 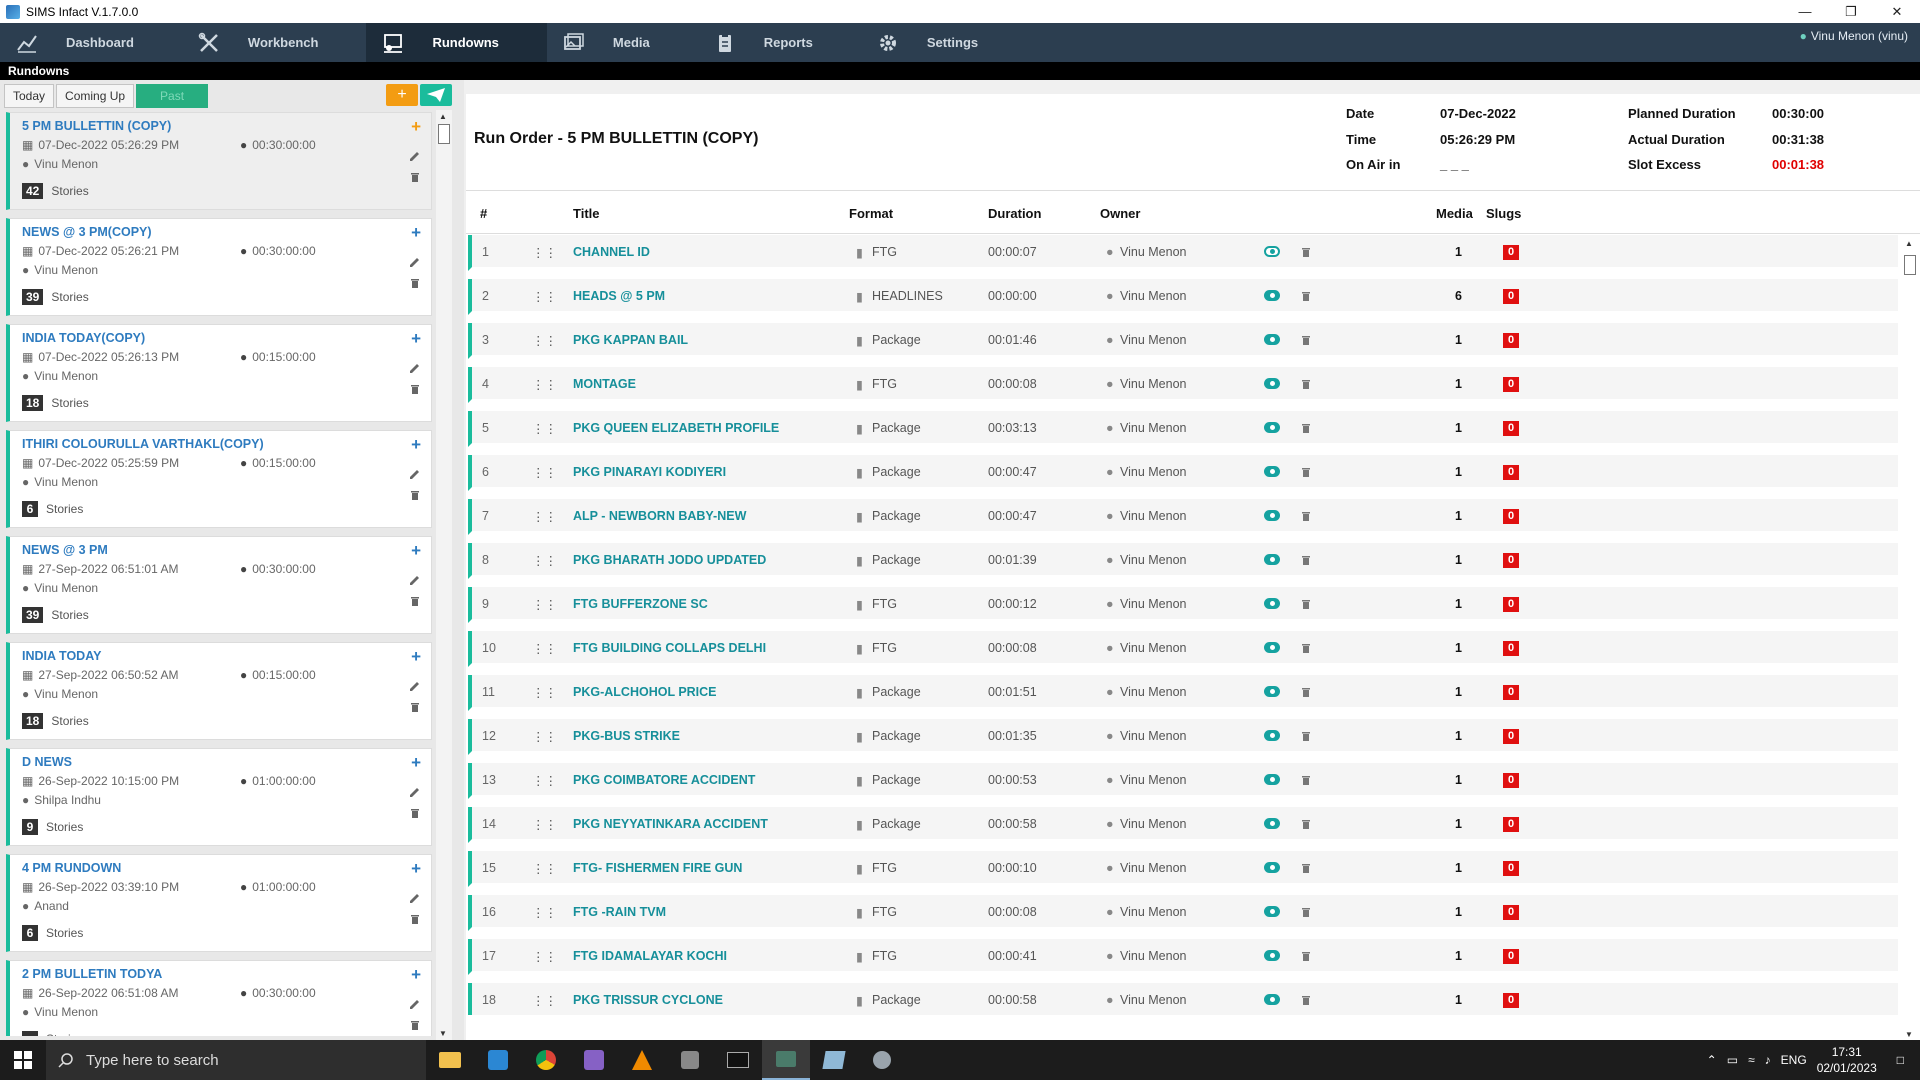 What do you see at coordinates (619, 296) in the screenshot?
I see `story-title: HEADS @ 5 PM` at bounding box center [619, 296].